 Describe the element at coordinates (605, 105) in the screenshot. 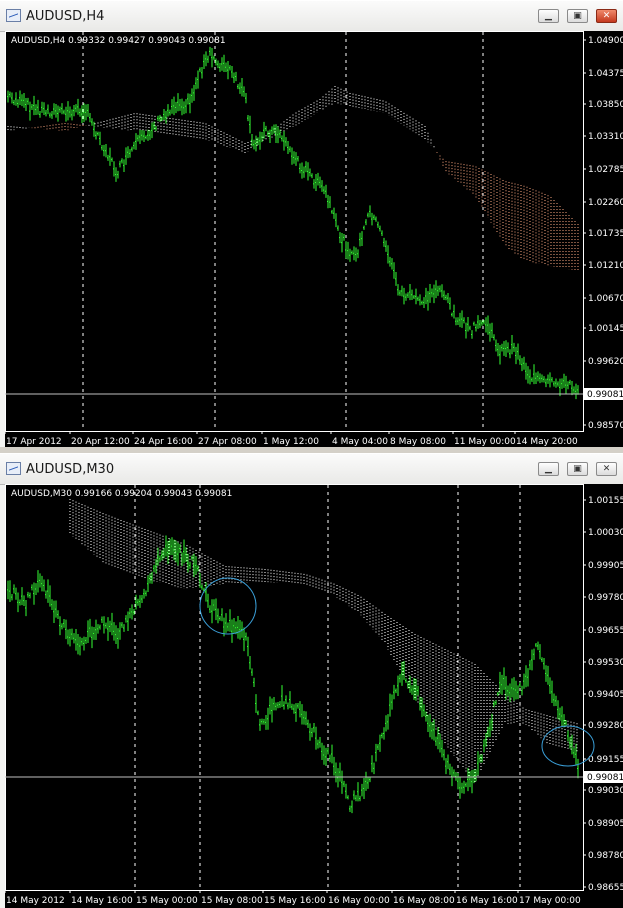

I see `price-tick-label: 1.03850` at that location.